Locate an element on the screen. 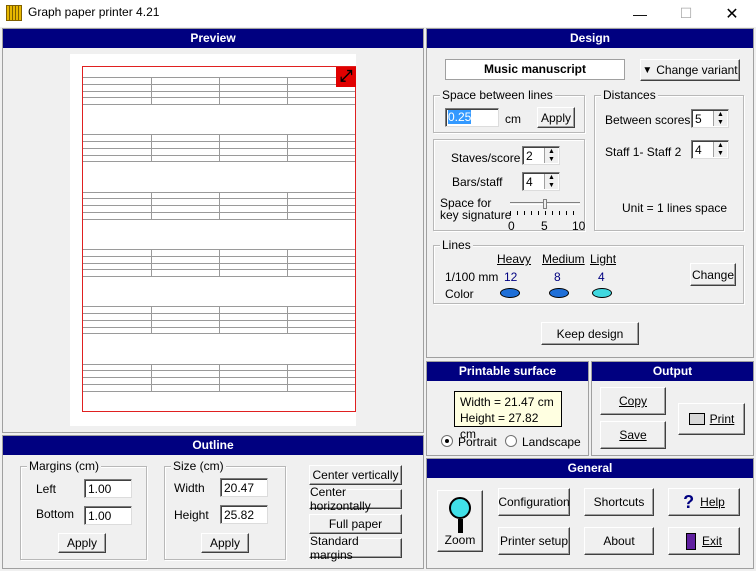 The width and height of the screenshot is (756, 571). between-scores-label: Between scores is located at coordinates (648, 120).